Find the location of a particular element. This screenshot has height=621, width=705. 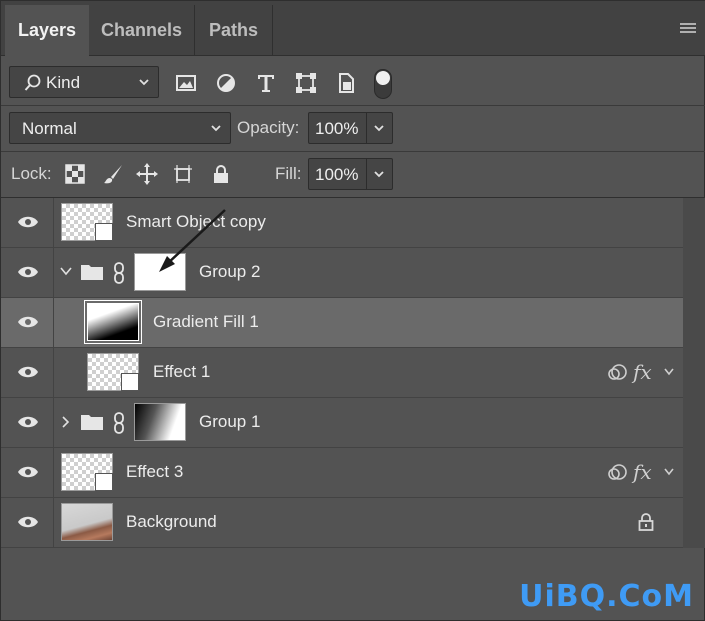

brush-icon is located at coordinates (113, 174).